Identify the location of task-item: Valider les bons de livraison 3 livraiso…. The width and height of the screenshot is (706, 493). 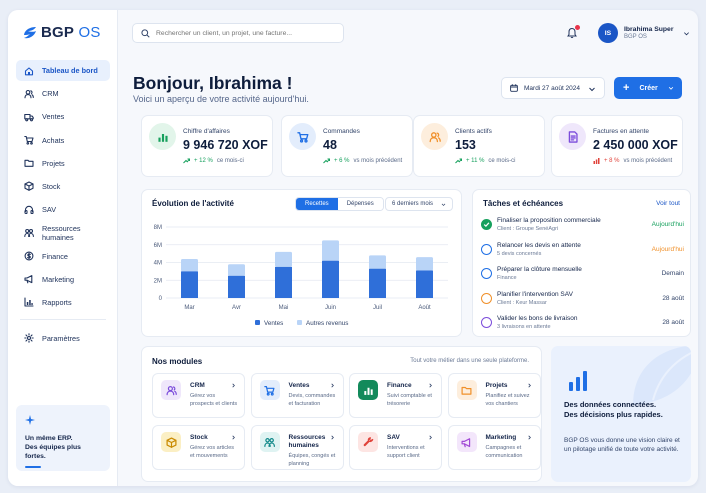
(582, 326).